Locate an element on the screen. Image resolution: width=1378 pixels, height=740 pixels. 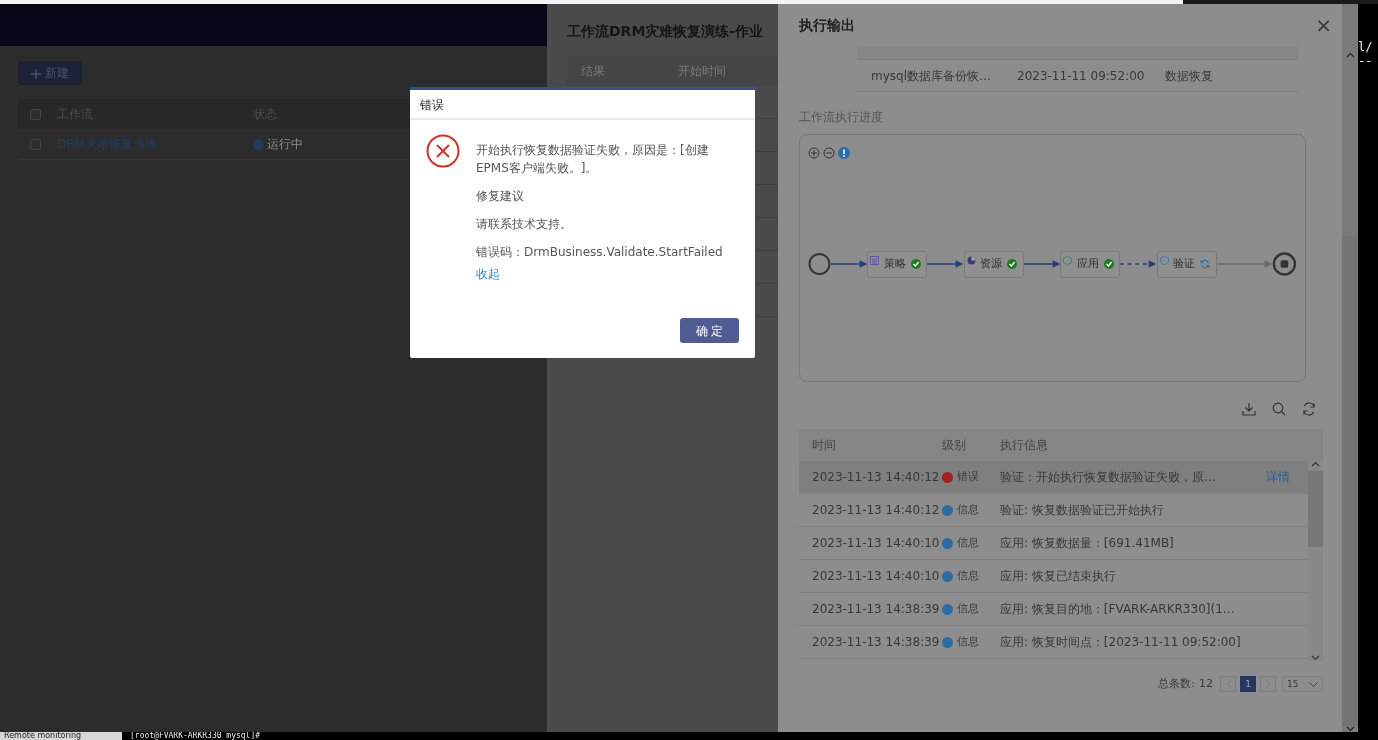
zoom-out-icon is located at coordinates (829, 153).